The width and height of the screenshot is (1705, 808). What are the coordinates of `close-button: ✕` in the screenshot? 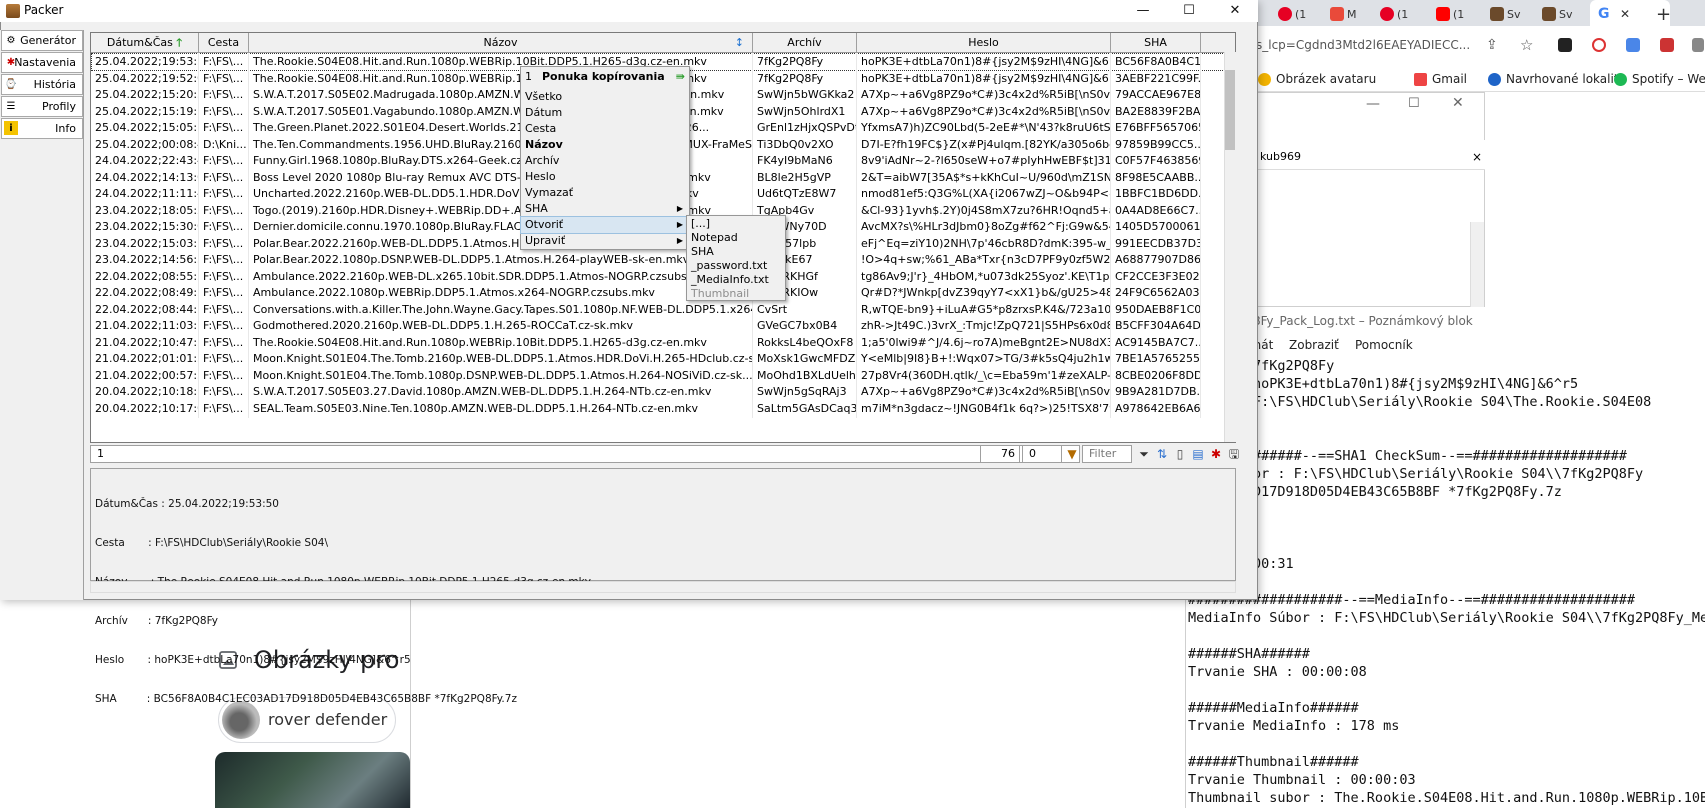 It's located at (1235, 11).